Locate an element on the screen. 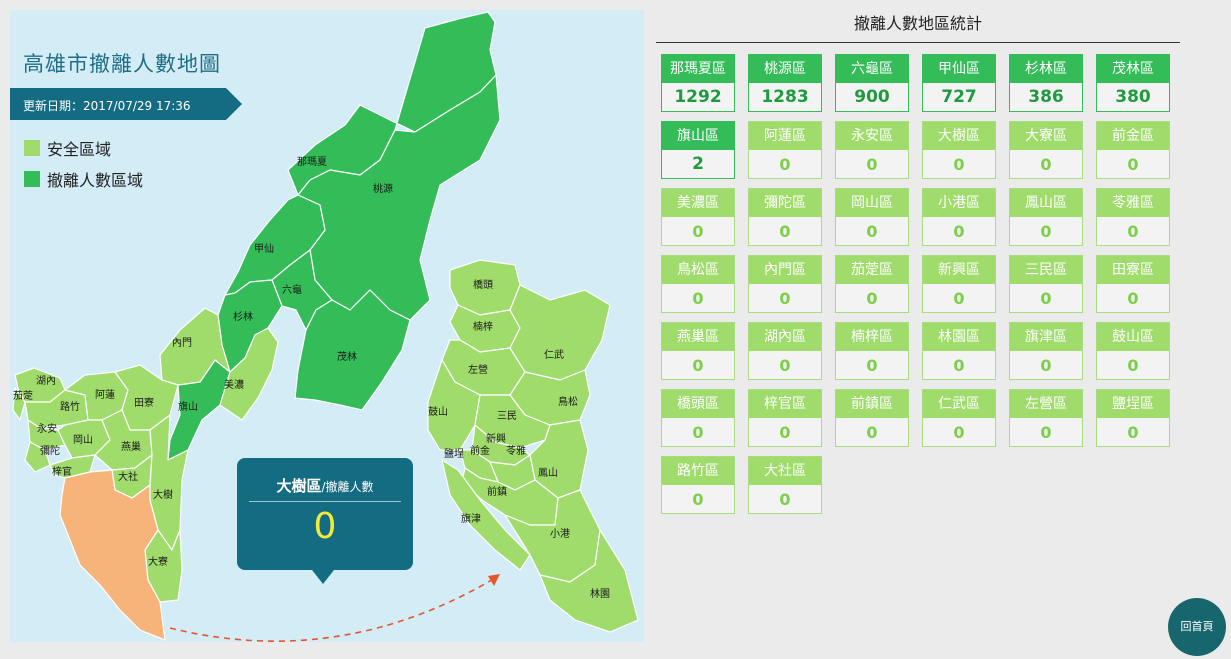 The height and width of the screenshot is (659, 1231). district-stat-card: 湖內區 0 is located at coordinates (785, 351).